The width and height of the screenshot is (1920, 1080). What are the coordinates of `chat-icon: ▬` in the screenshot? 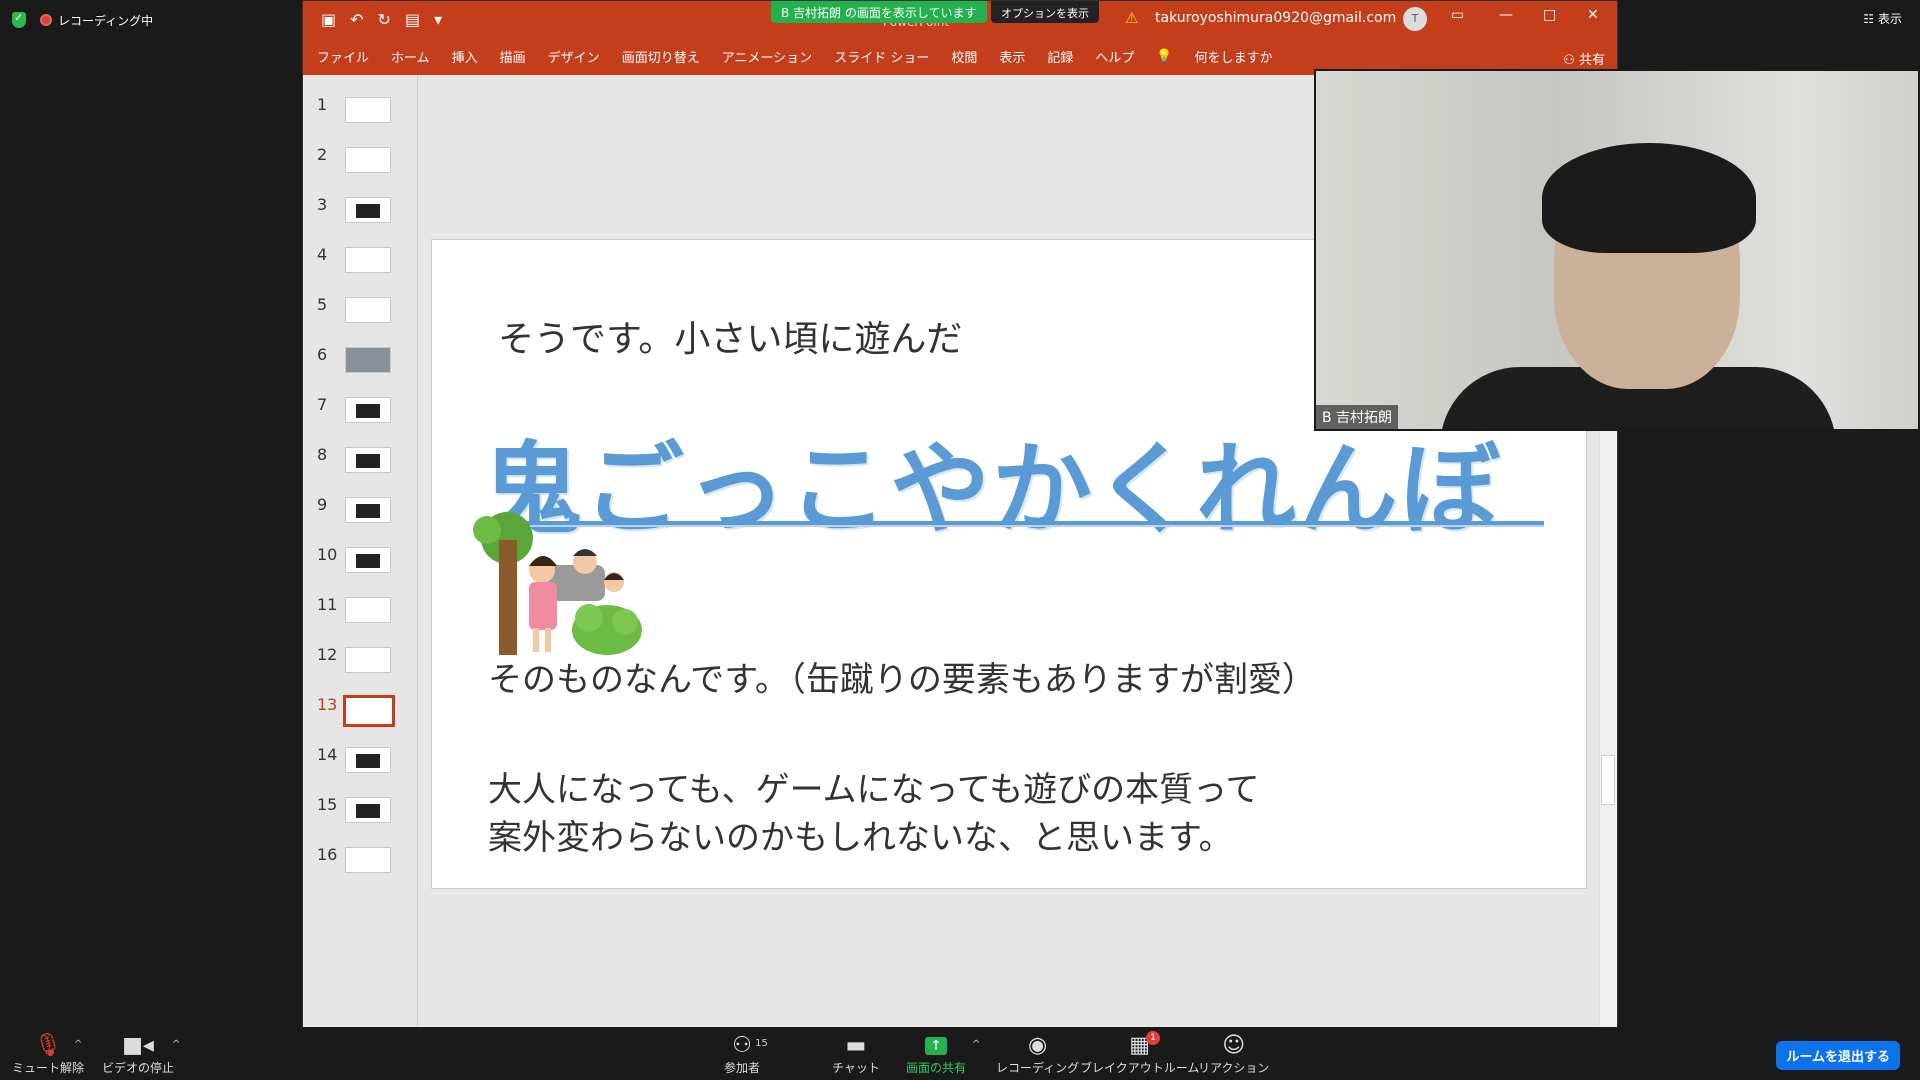 It's located at (856, 1045).